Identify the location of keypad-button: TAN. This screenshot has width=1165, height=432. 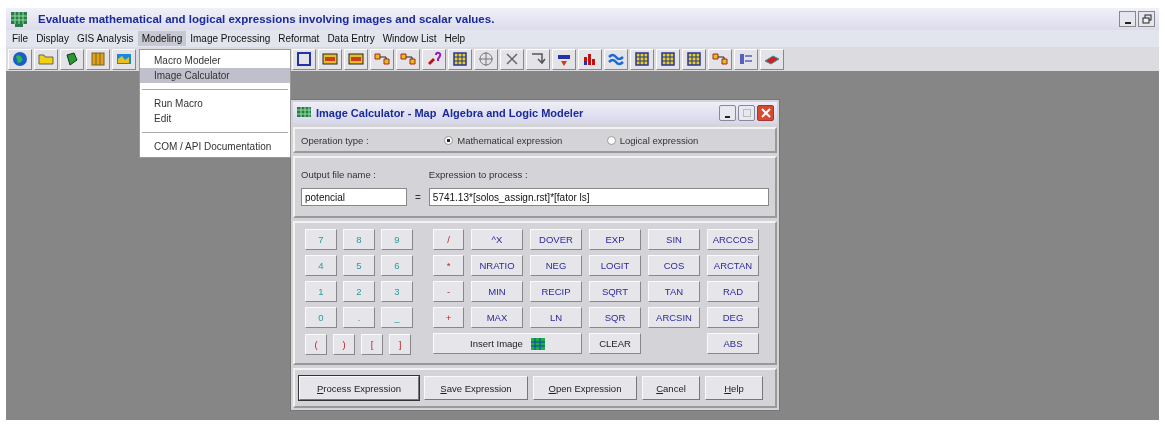
(674, 291).